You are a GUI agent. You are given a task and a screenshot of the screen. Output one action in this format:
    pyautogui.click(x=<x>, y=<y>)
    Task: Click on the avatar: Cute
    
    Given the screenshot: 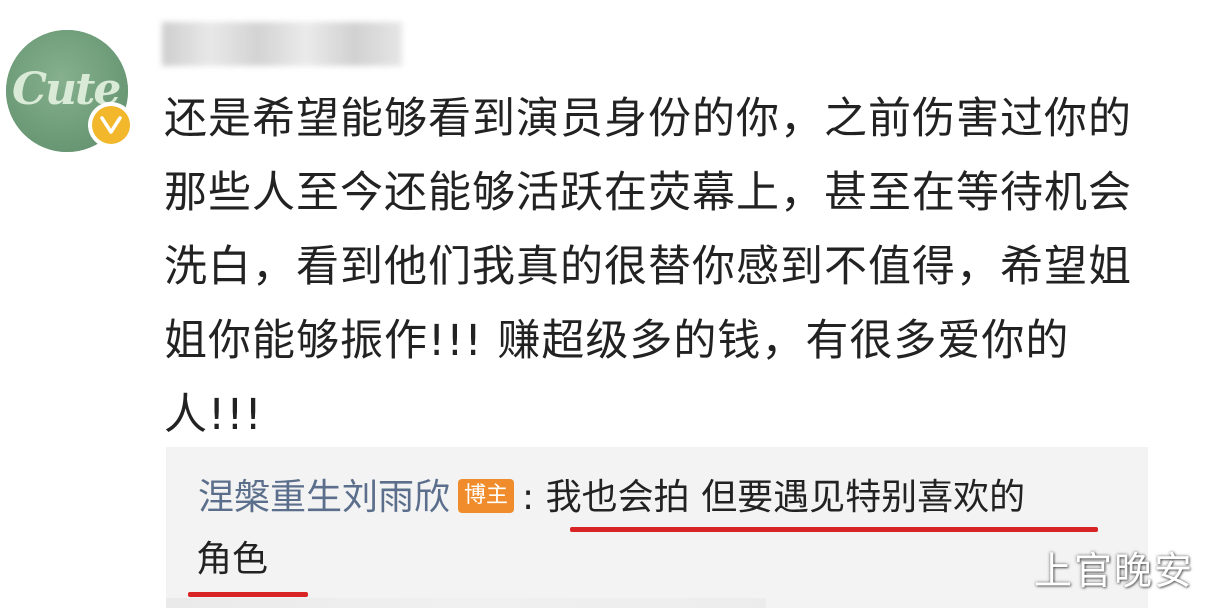 What is the action you would take?
    pyautogui.click(x=70, y=91)
    